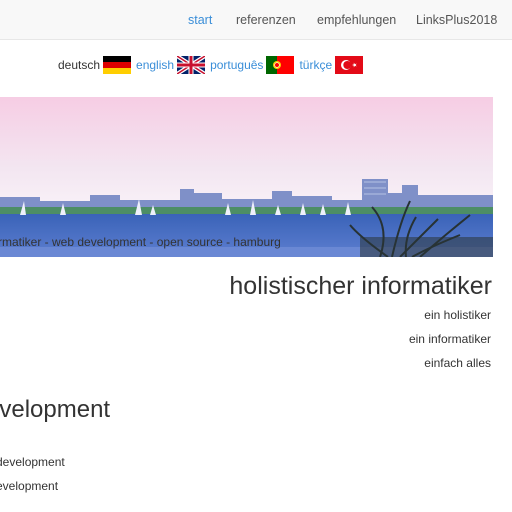 The height and width of the screenshot is (512, 512). I want to click on germany-flag-icon, so click(117, 65).